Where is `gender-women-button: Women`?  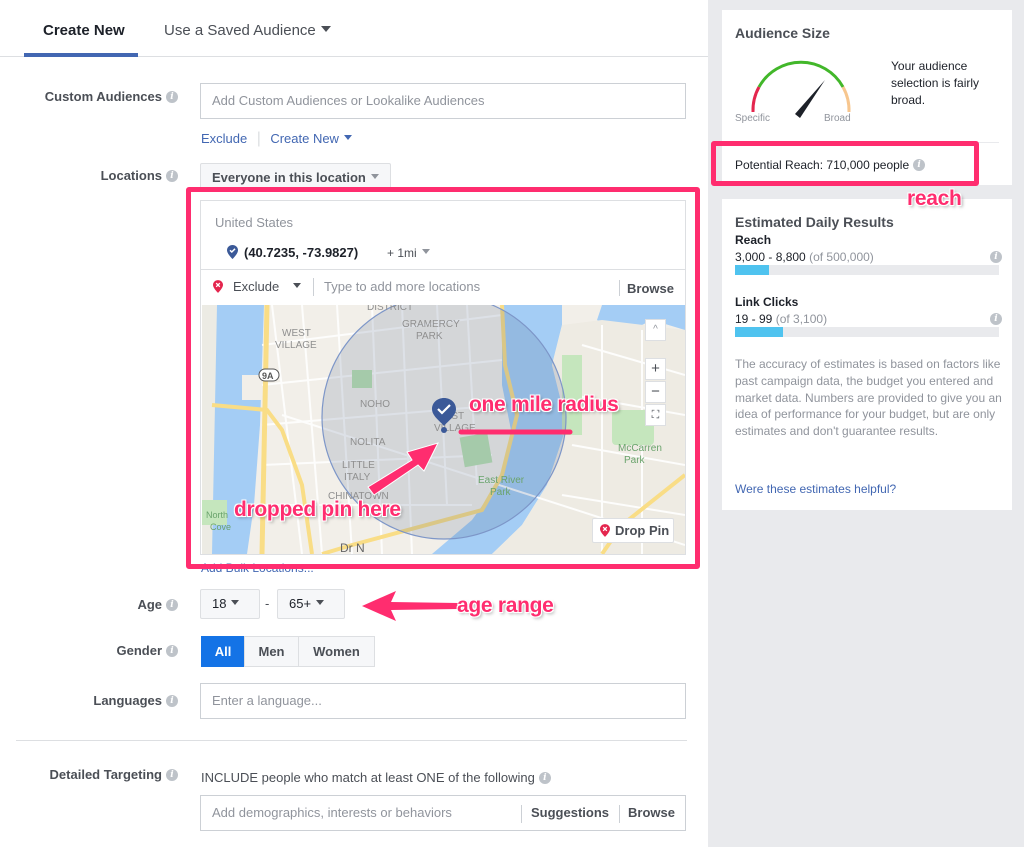
gender-women-button: Women is located at coordinates (336, 651).